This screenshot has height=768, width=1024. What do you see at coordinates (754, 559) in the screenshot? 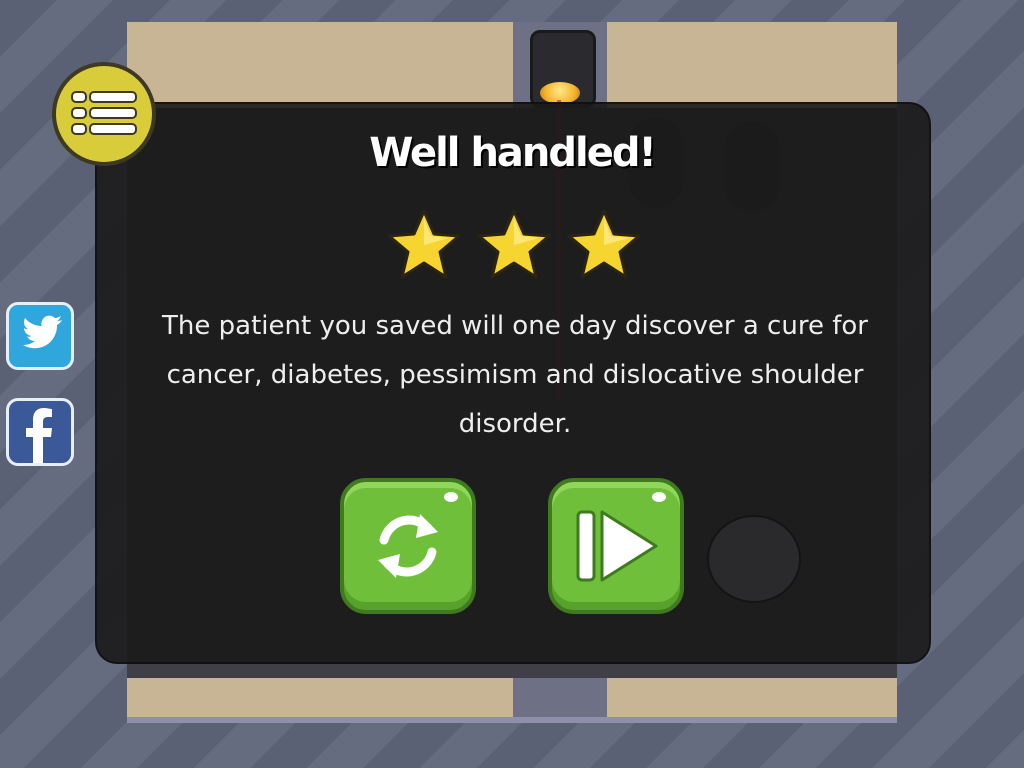
I see `dimmed-table-object` at bounding box center [754, 559].